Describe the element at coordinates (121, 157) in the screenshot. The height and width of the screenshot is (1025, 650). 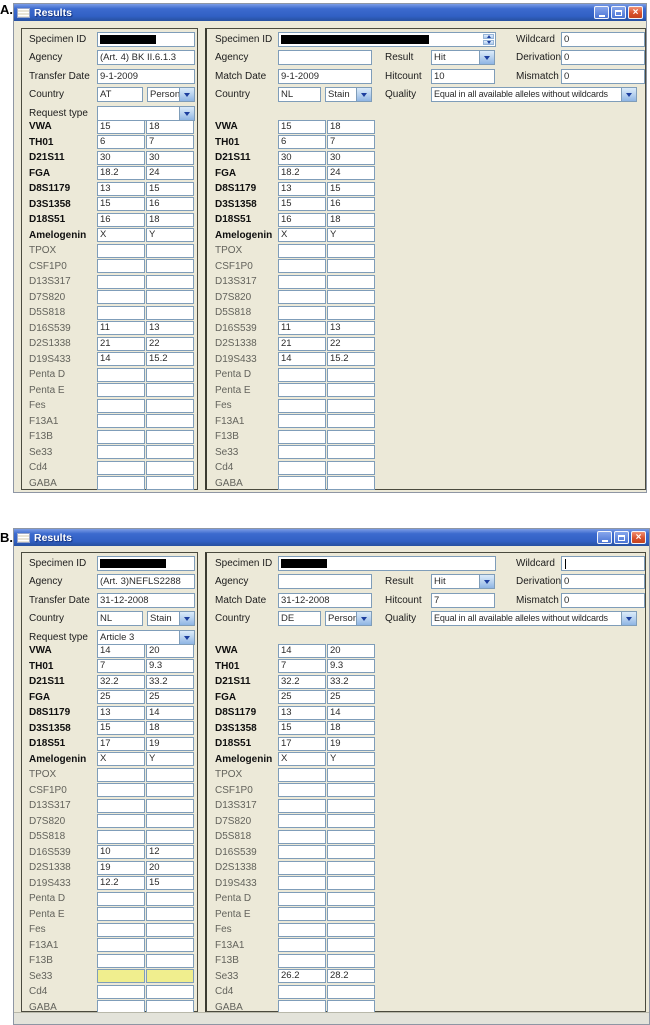
I see `allele-cell: 30` at that location.